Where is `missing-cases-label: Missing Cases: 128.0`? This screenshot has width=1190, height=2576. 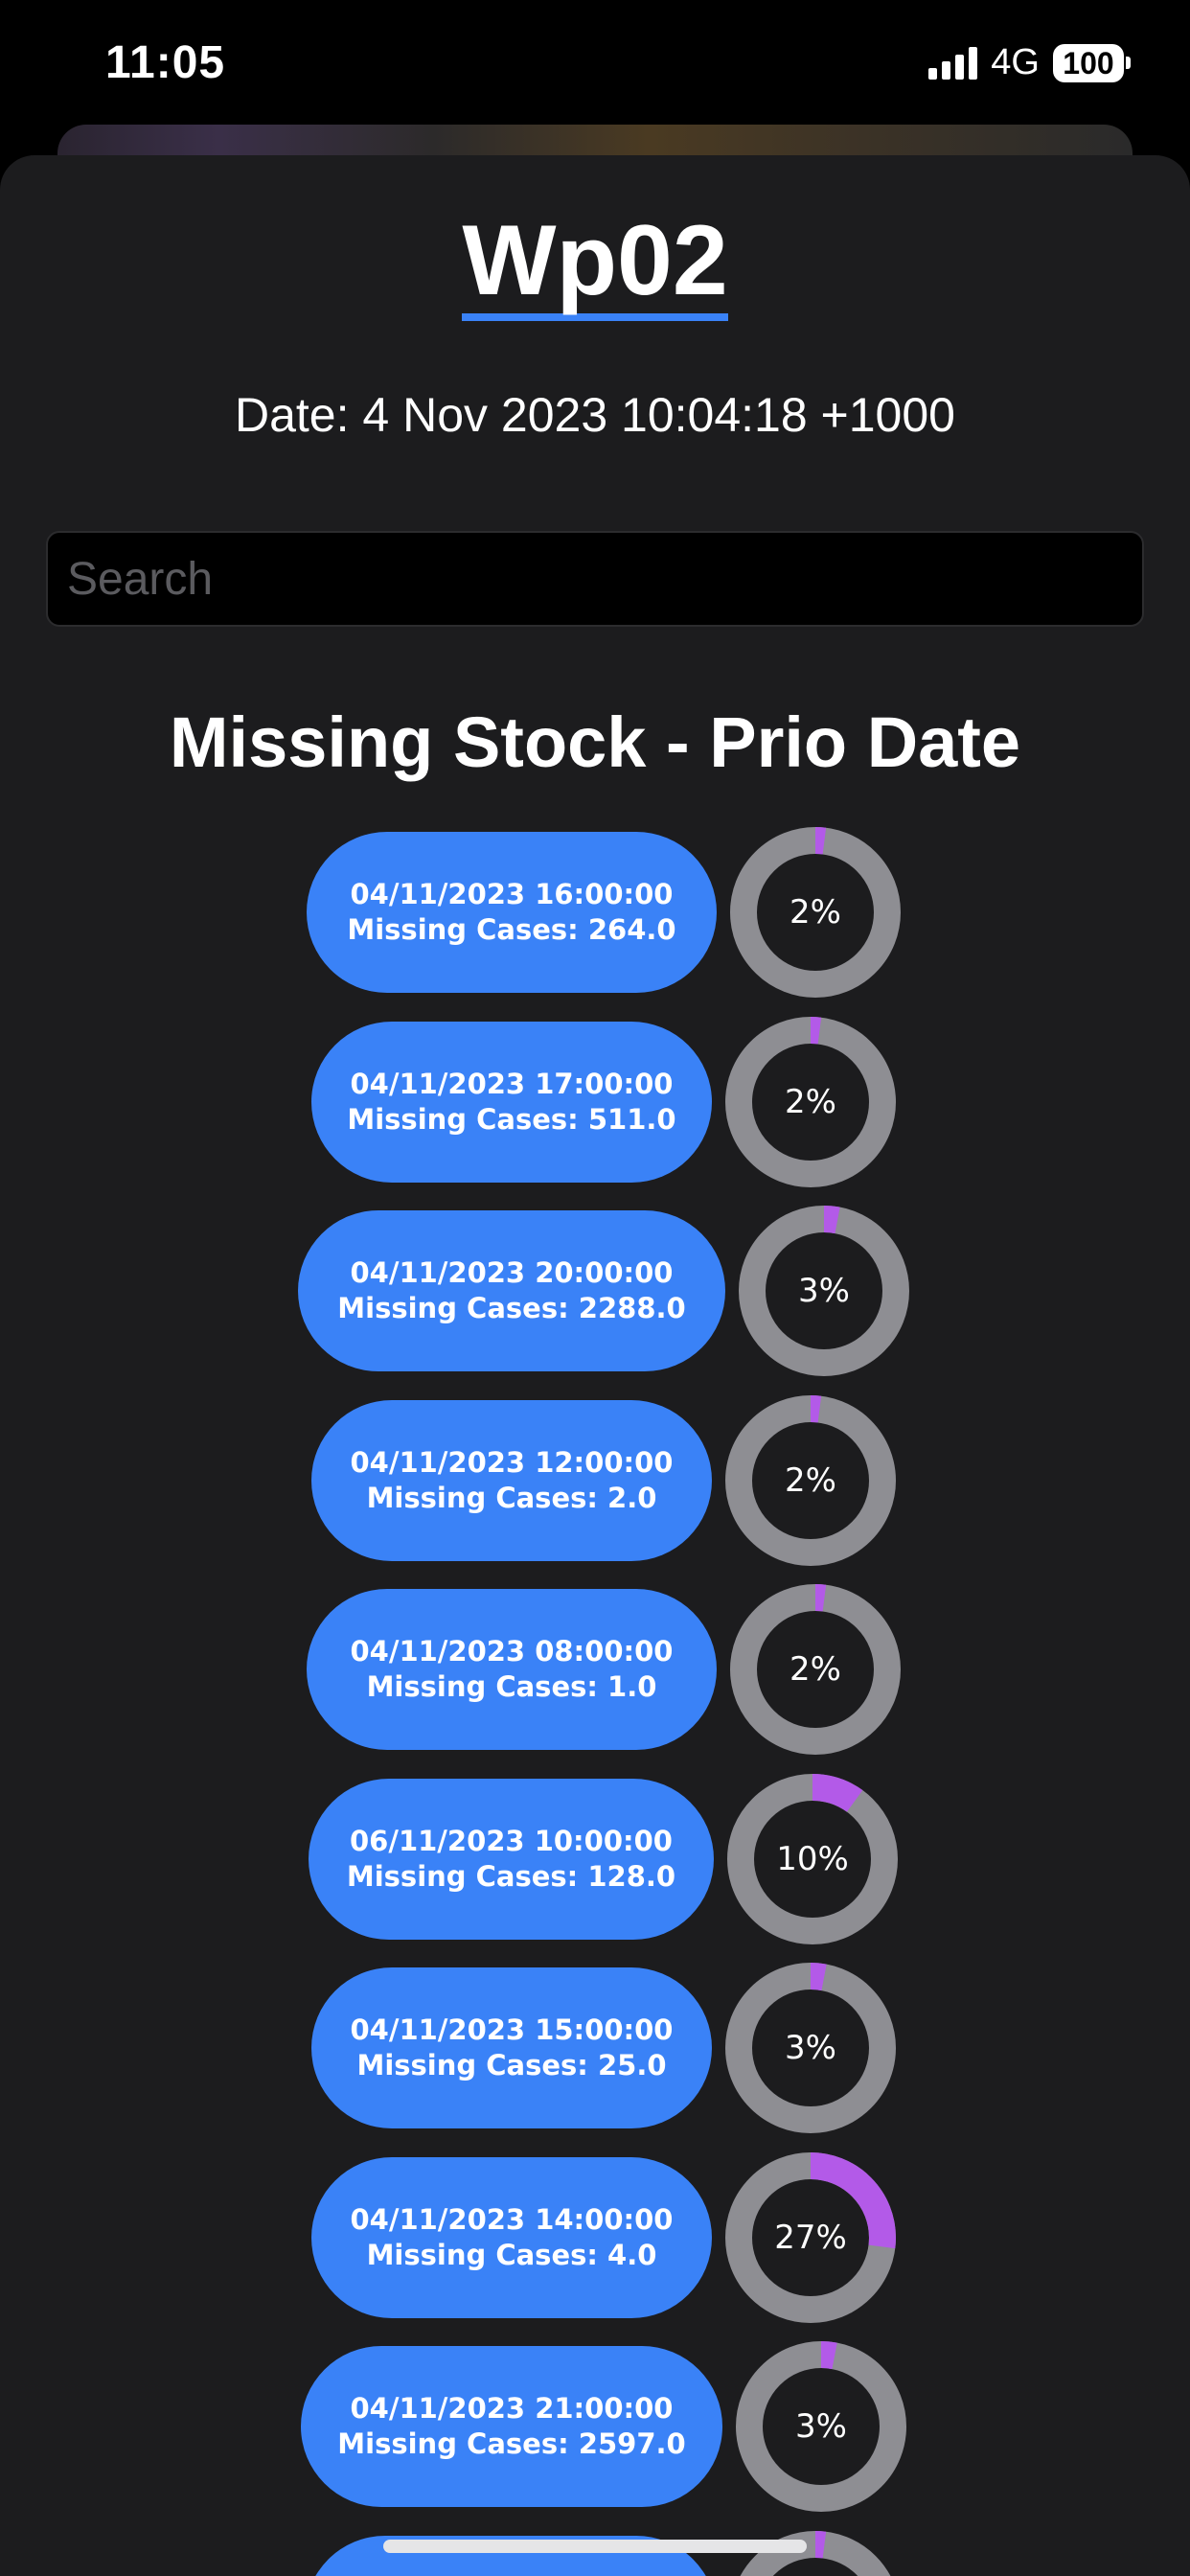 missing-cases-label: Missing Cases: 128.0 is located at coordinates (511, 1876).